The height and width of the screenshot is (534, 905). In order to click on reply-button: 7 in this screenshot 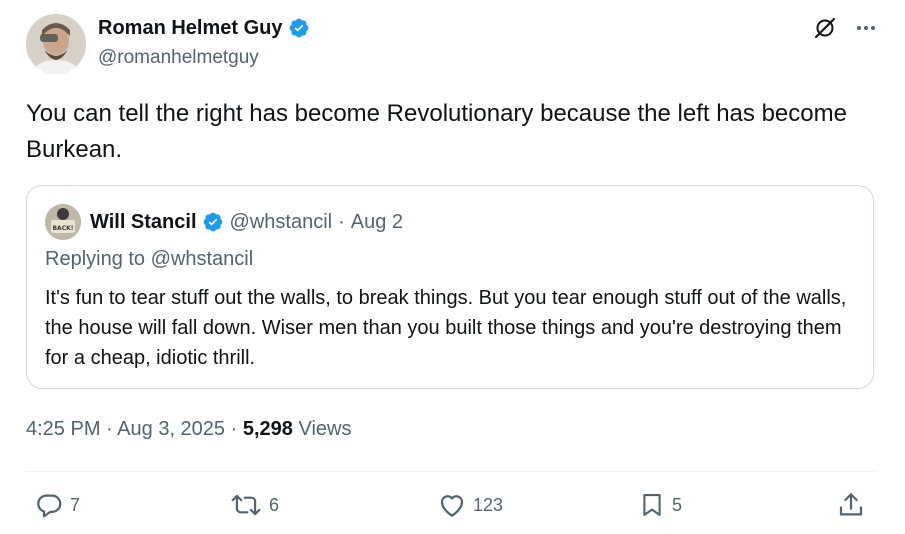, I will do `click(57, 505)`.